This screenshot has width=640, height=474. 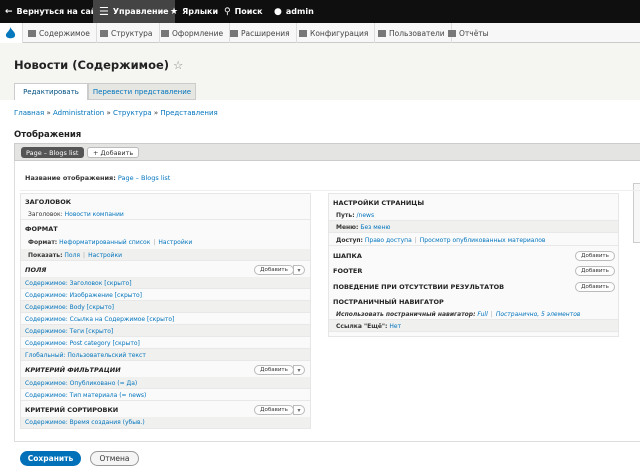 What do you see at coordinates (355, 215) in the screenshot?
I see `path-row: Путь: /news` at bounding box center [355, 215].